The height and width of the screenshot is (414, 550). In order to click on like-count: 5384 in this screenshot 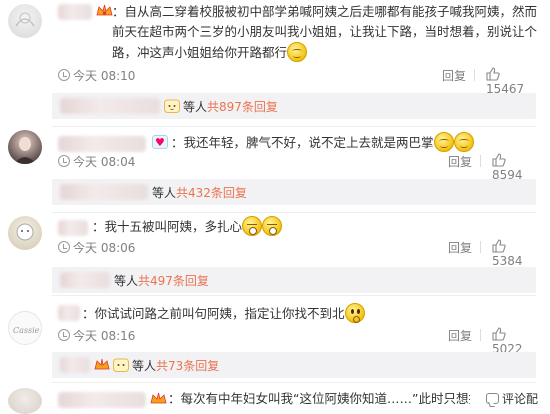, I will do `click(507, 261)`.